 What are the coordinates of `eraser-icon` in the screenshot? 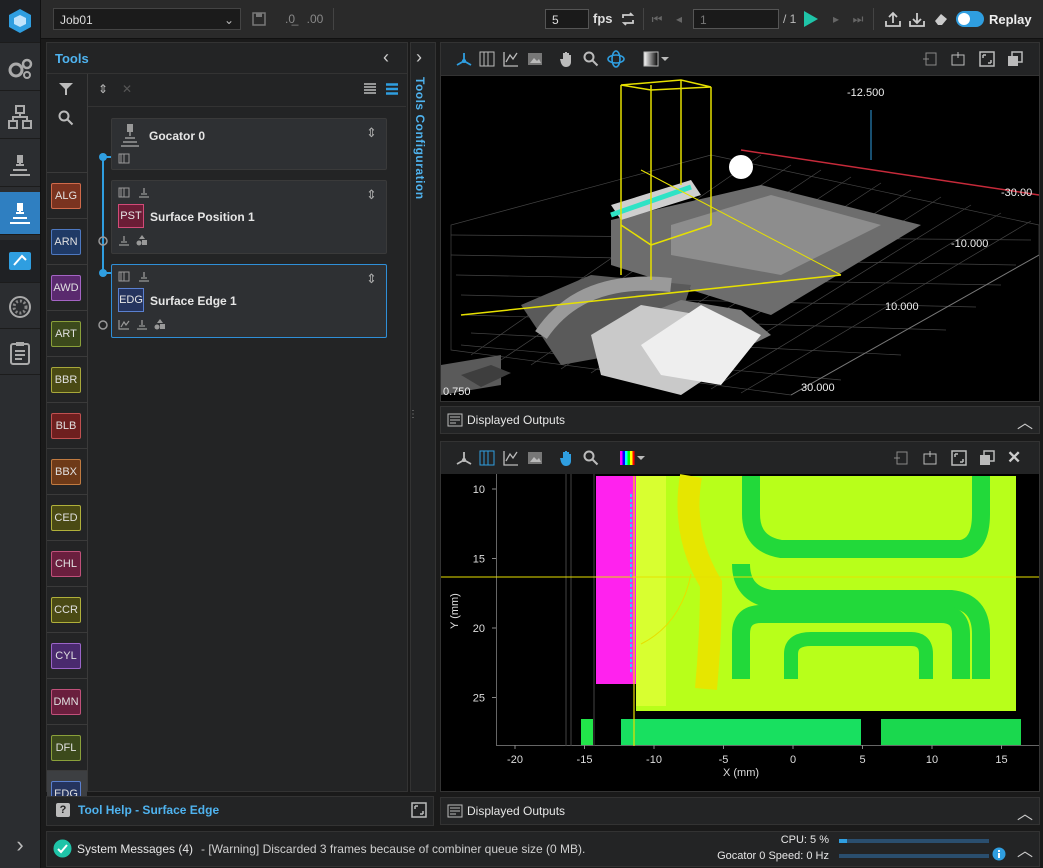 It's located at (941, 19).